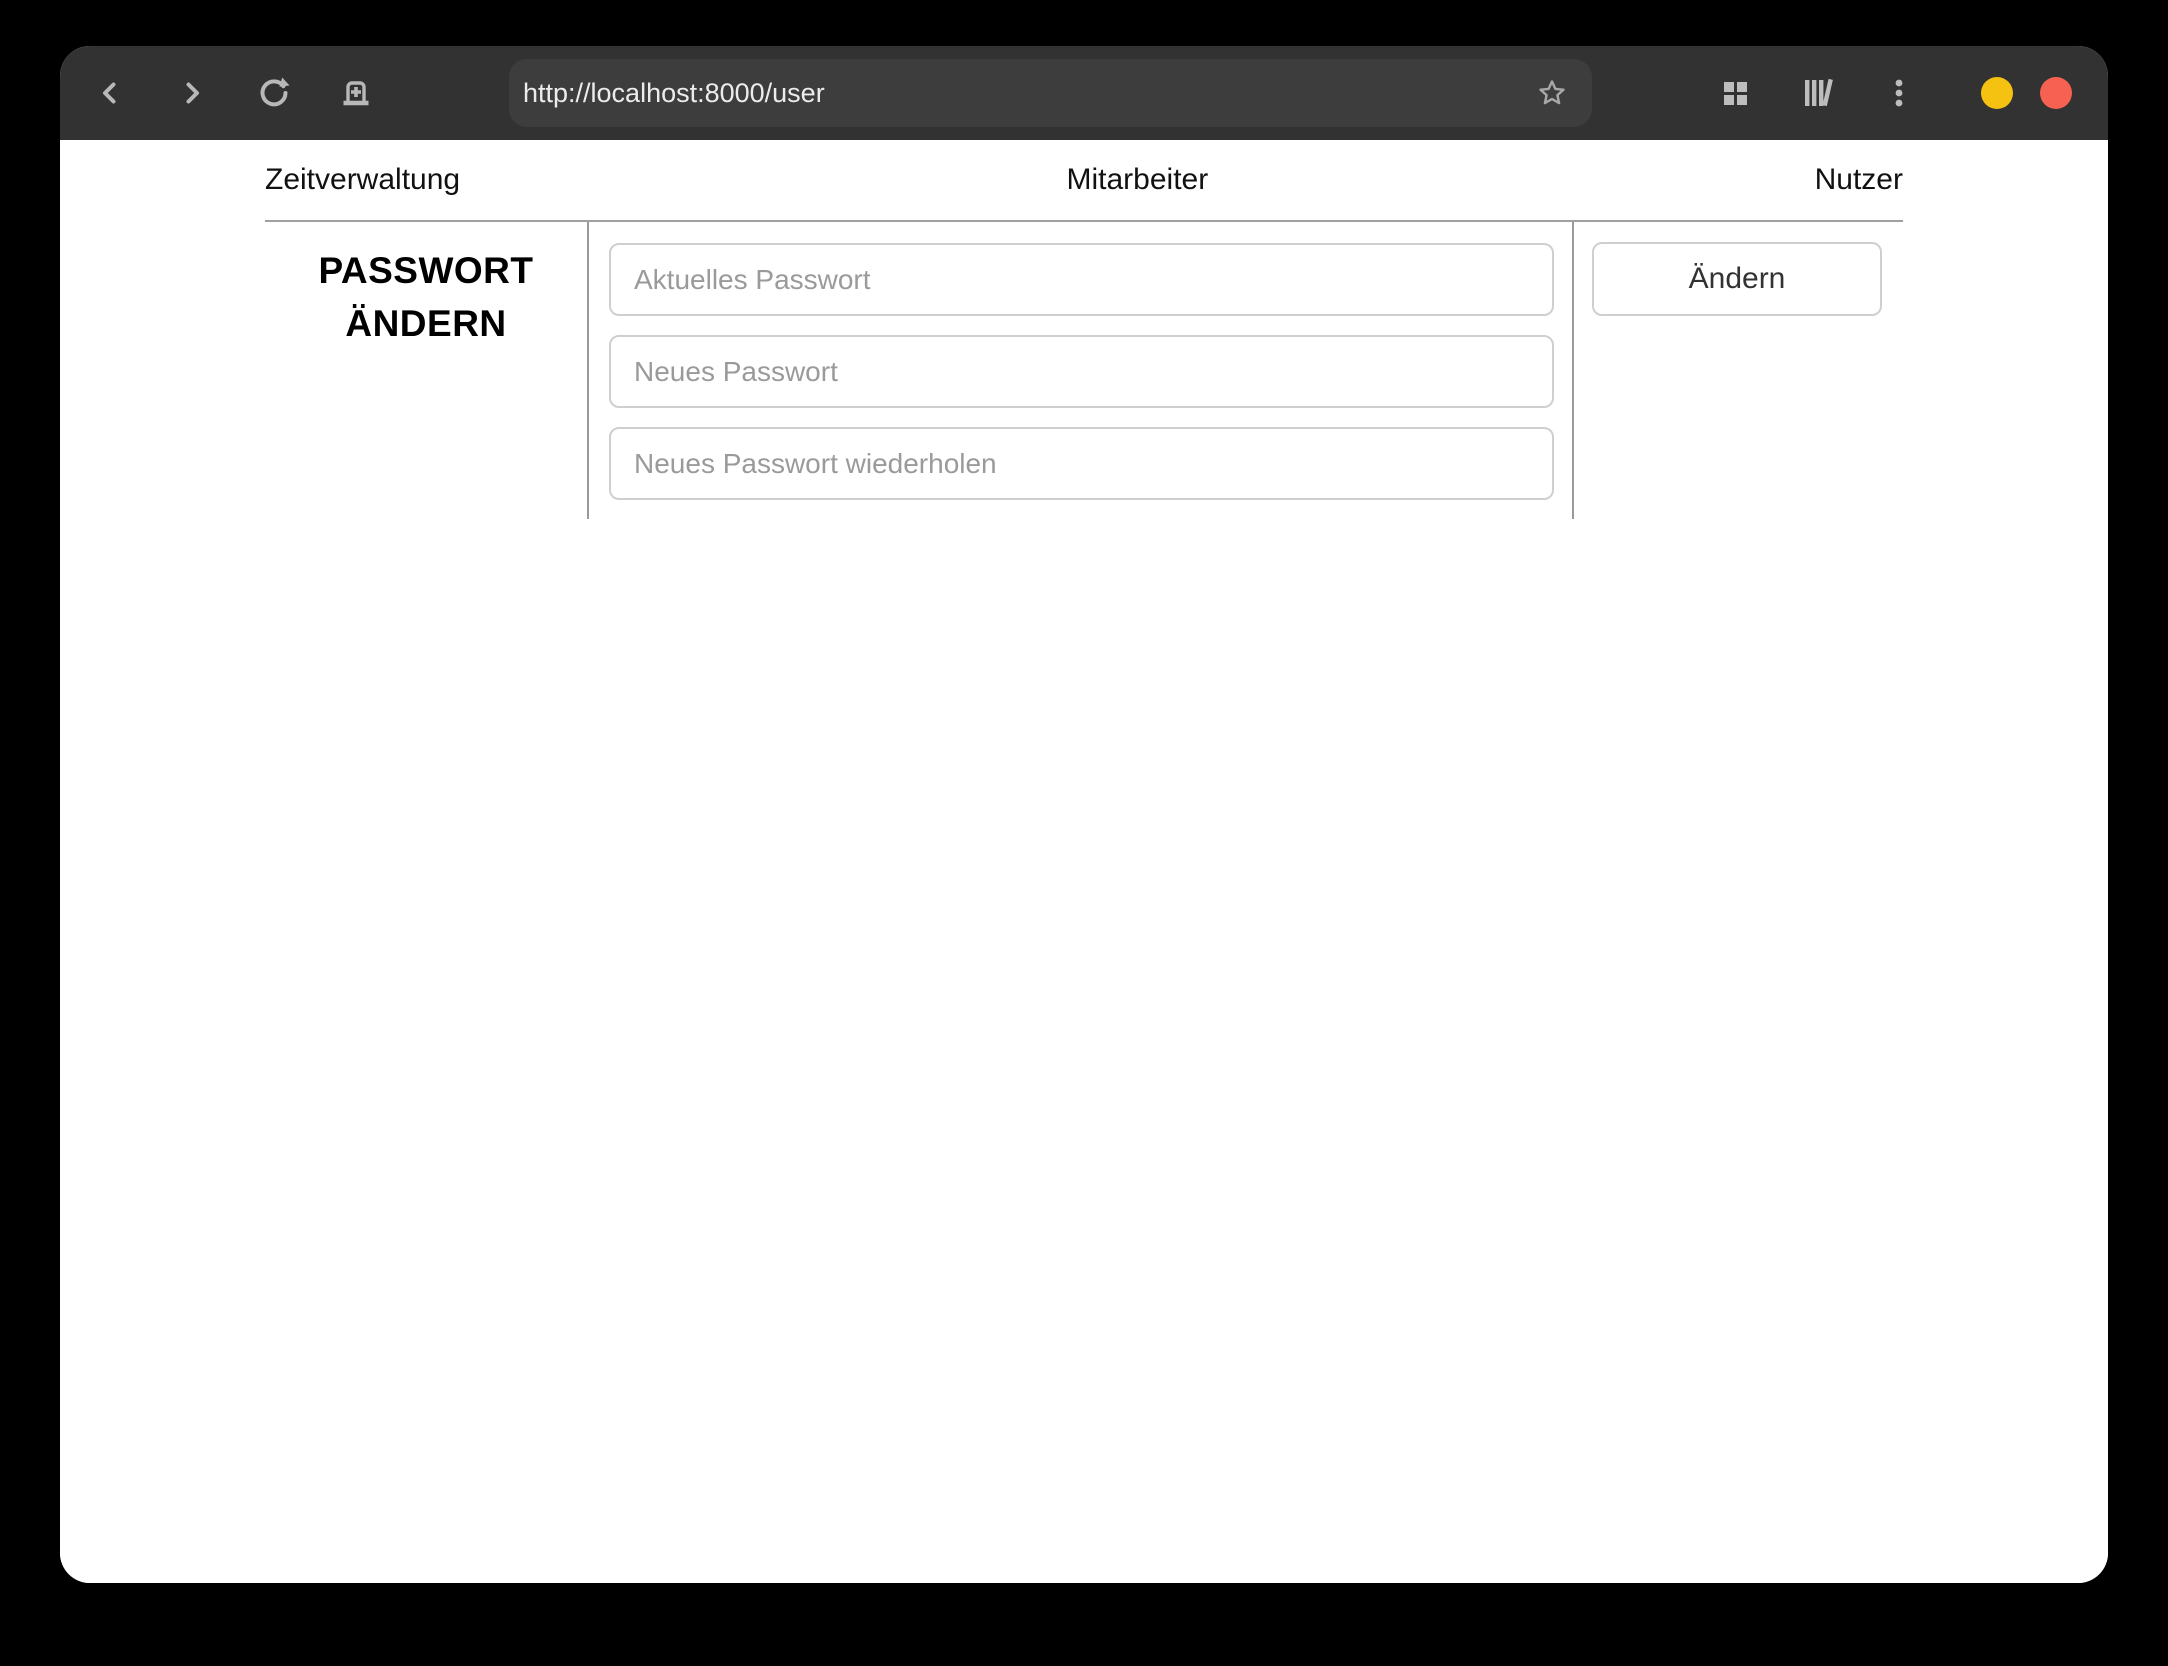 The image size is (2168, 1666). I want to click on url-bar: http://localhost:8000/user, so click(1050, 93).